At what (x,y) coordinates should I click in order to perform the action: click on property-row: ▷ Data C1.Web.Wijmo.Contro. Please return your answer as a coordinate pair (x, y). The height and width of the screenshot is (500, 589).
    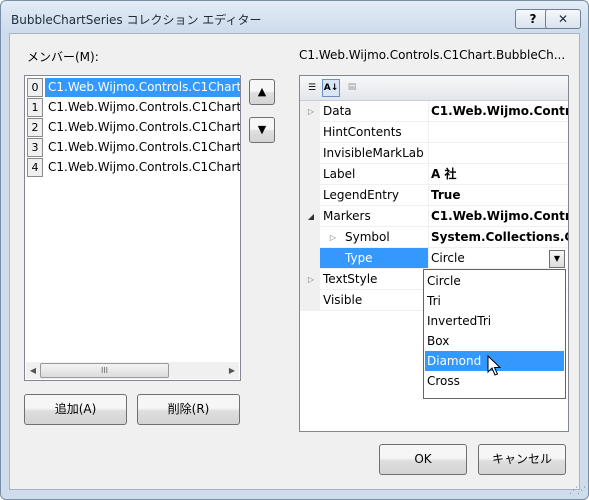
    Looking at the image, I should click on (434, 111).